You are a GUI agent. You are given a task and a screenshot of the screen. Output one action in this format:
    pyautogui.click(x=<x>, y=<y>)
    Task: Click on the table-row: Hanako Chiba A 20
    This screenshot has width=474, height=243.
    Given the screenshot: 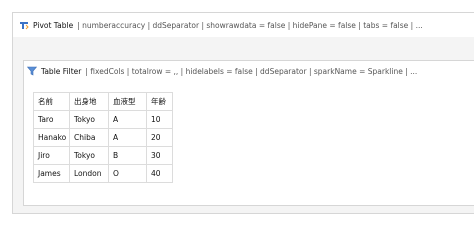 What is the action you would take?
    pyautogui.click(x=103, y=137)
    